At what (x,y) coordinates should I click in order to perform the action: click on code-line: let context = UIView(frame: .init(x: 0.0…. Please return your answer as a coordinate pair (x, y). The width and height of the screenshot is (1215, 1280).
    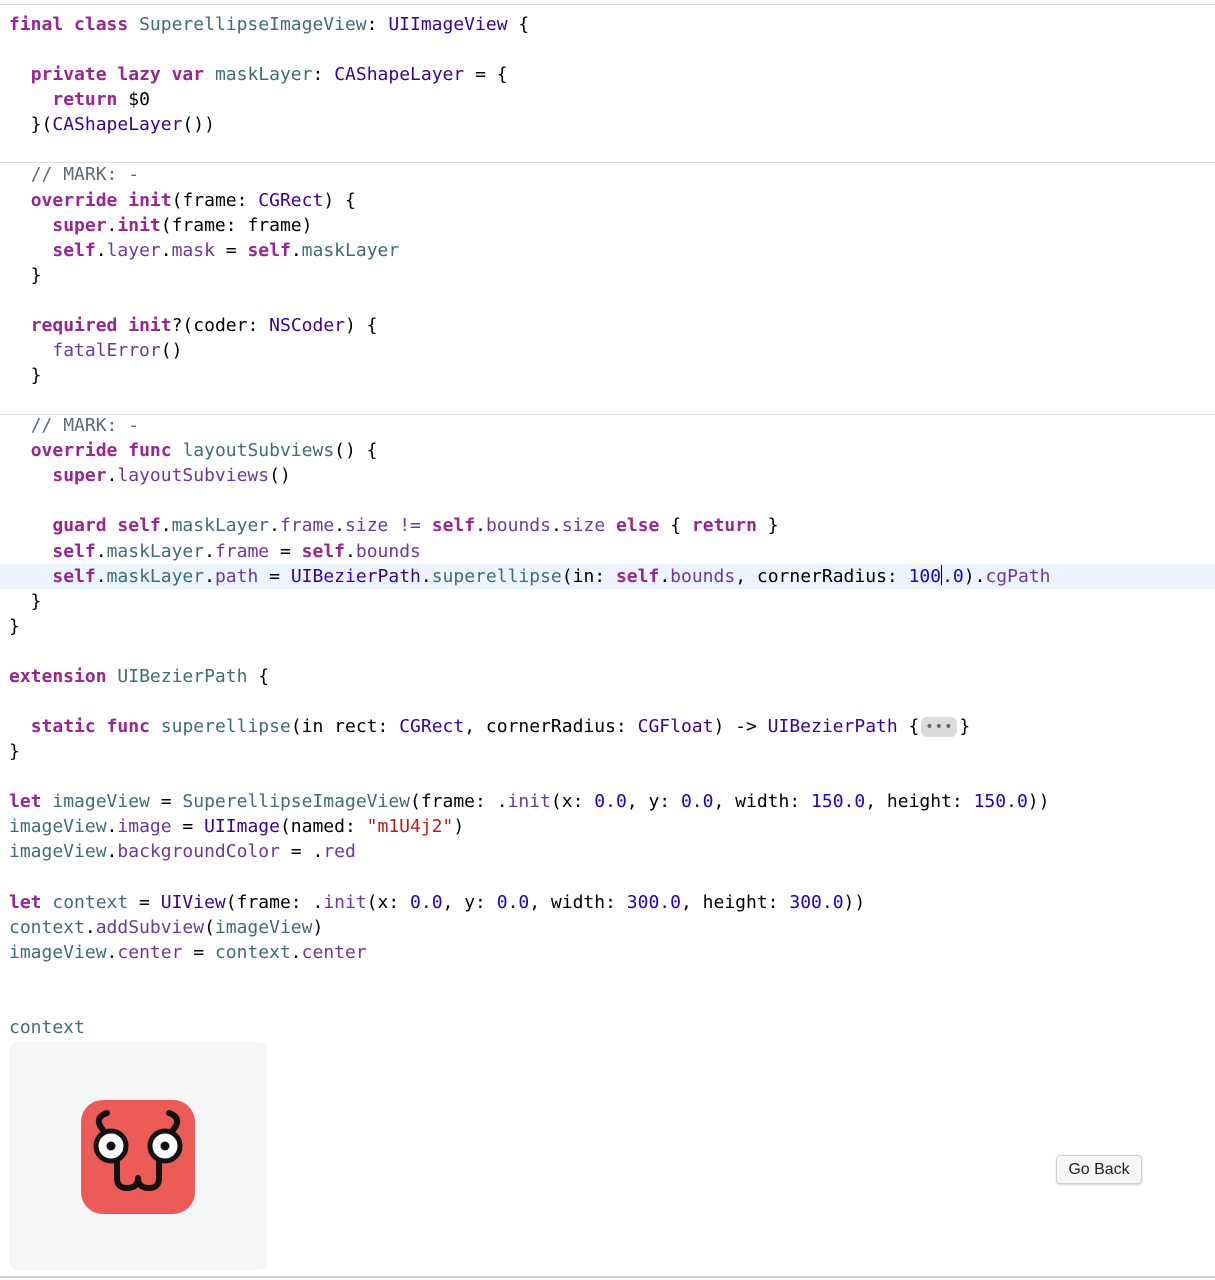
    Looking at the image, I should click on (607, 902).